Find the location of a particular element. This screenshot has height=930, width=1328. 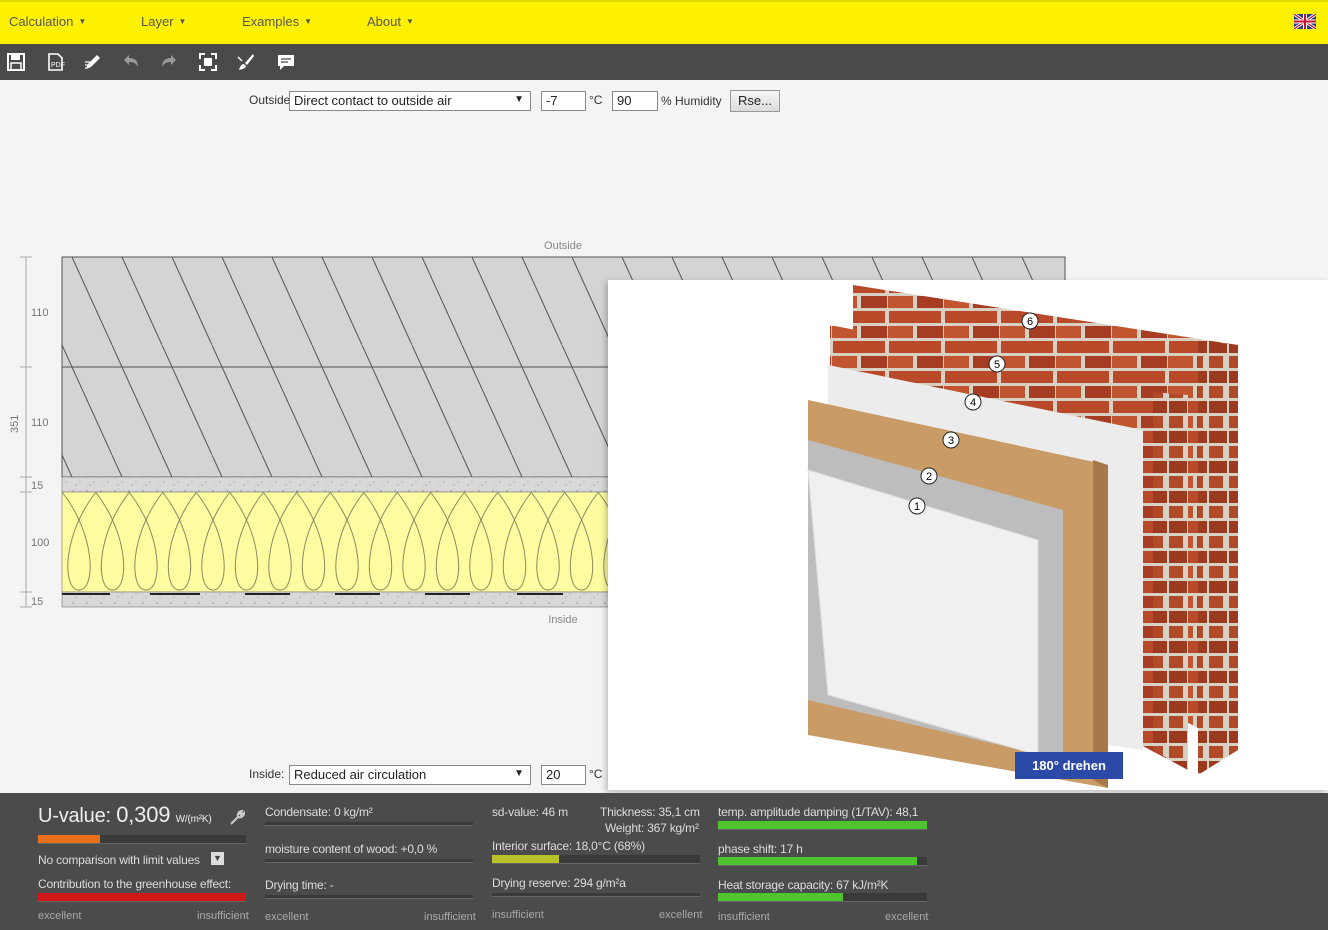

marker-2: 2 is located at coordinates (929, 476).